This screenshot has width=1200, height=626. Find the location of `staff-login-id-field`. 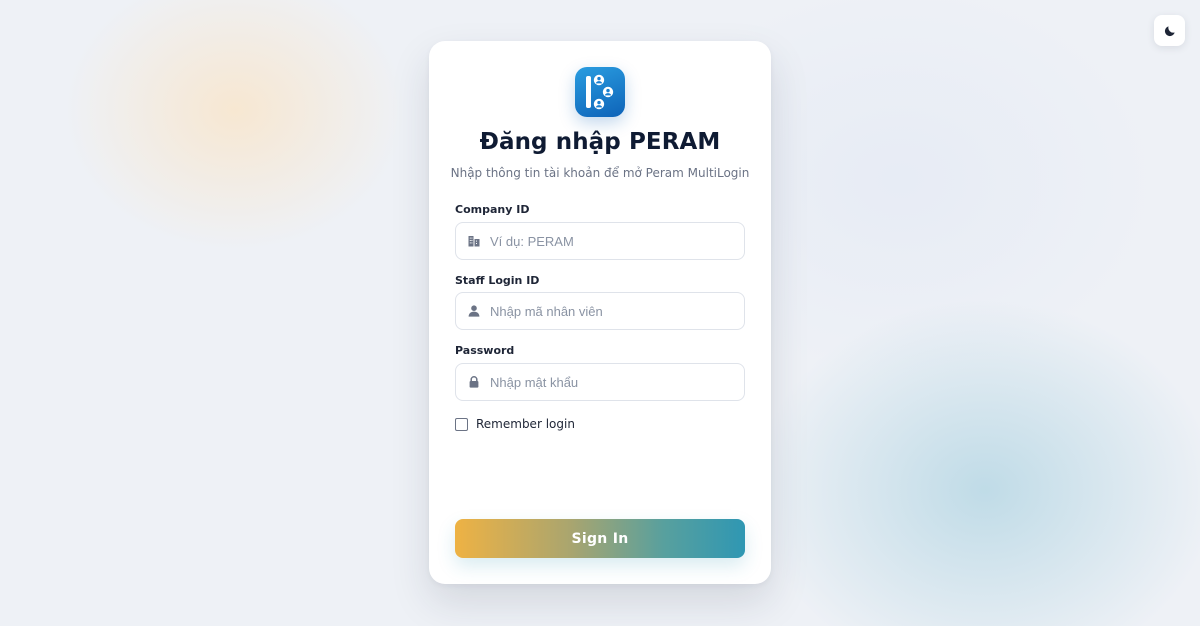

staff-login-id-field is located at coordinates (600, 311).